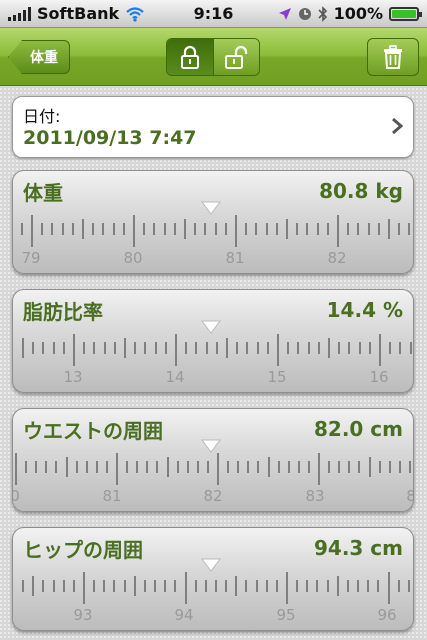 The height and width of the screenshot is (640, 427). What do you see at coordinates (31, 258) in the screenshot?
I see `ruler-label: 79` at bounding box center [31, 258].